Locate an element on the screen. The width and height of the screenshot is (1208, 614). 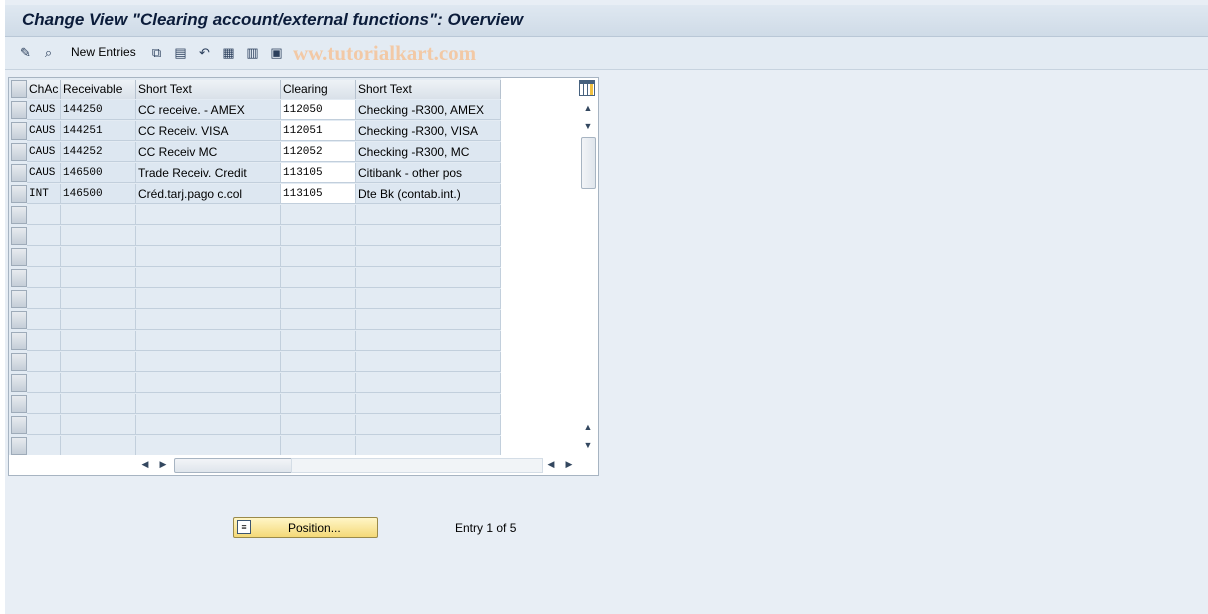
cell-short-text-2: Checking -R300, AMEX is located at coordinates (428, 110).